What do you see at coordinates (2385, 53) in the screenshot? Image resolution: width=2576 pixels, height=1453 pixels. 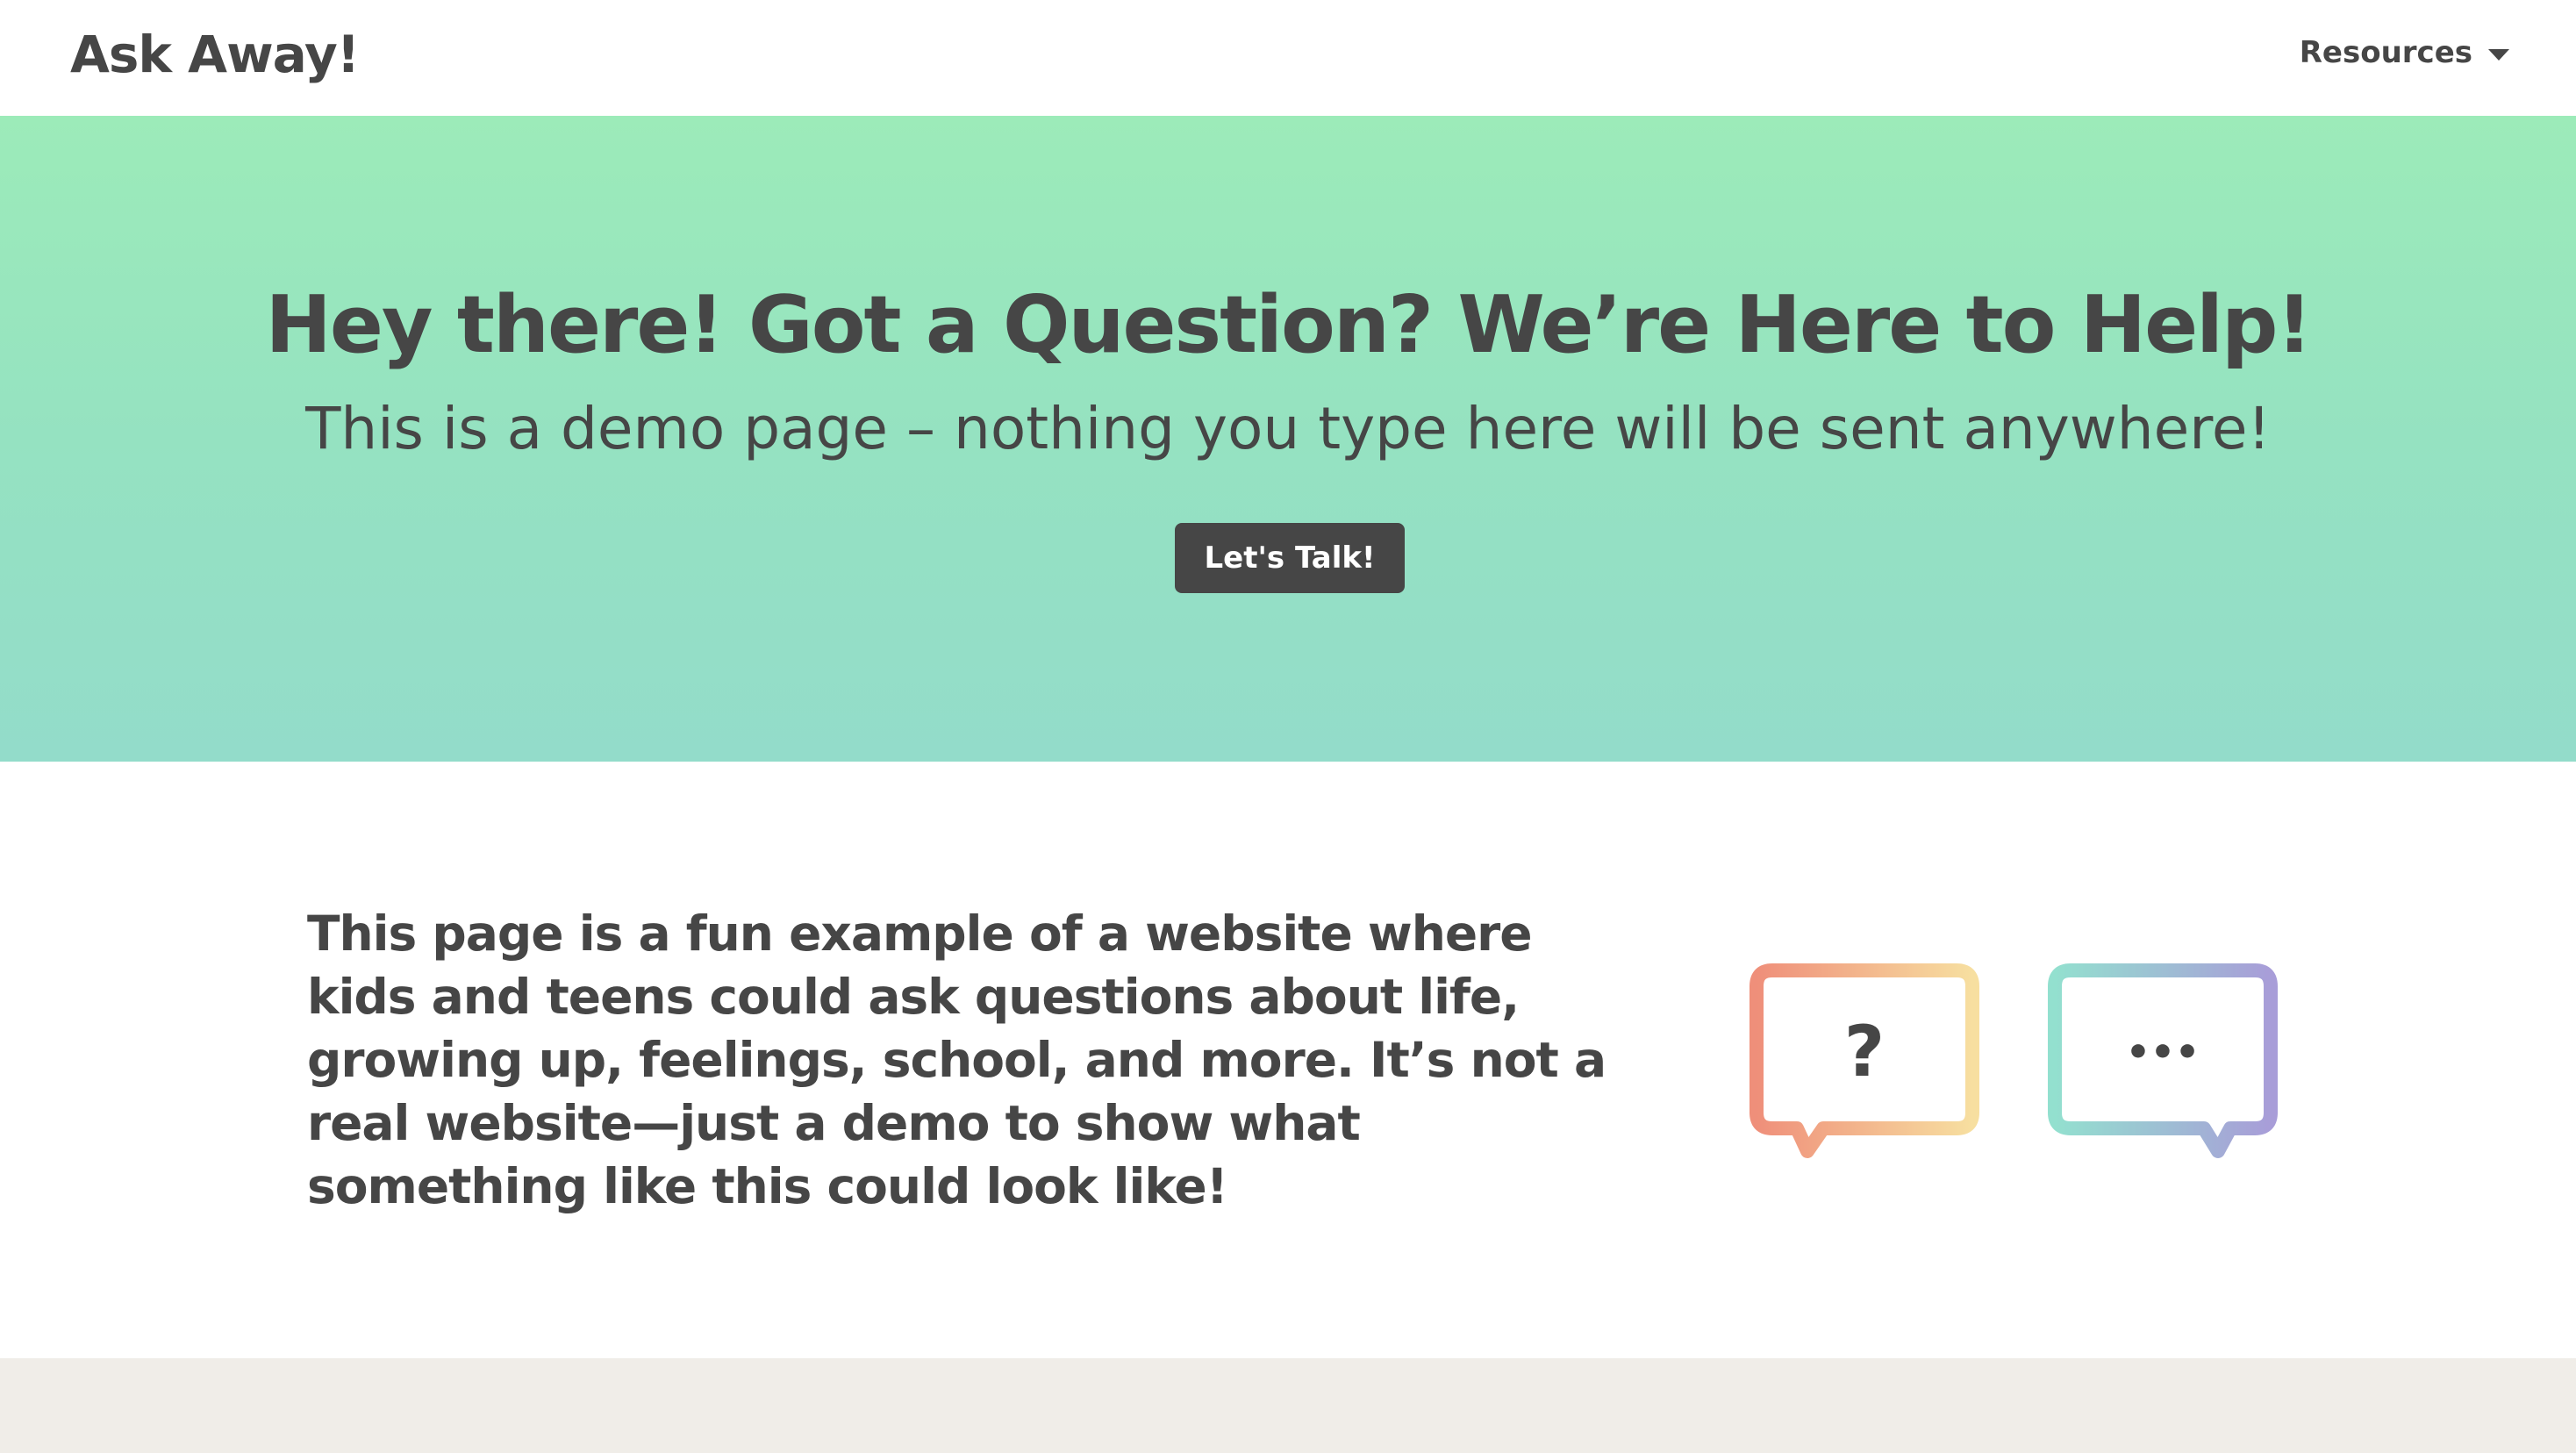 I see `resources-label: Resources` at bounding box center [2385, 53].